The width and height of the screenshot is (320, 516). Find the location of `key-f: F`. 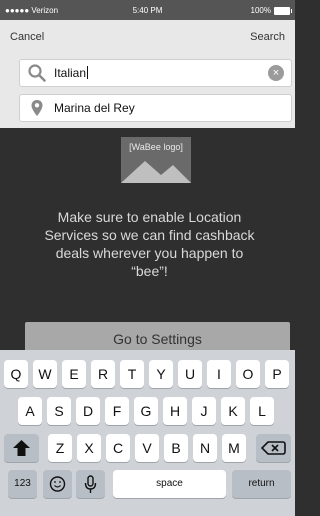

key-f: F is located at coordinates (117, 411).